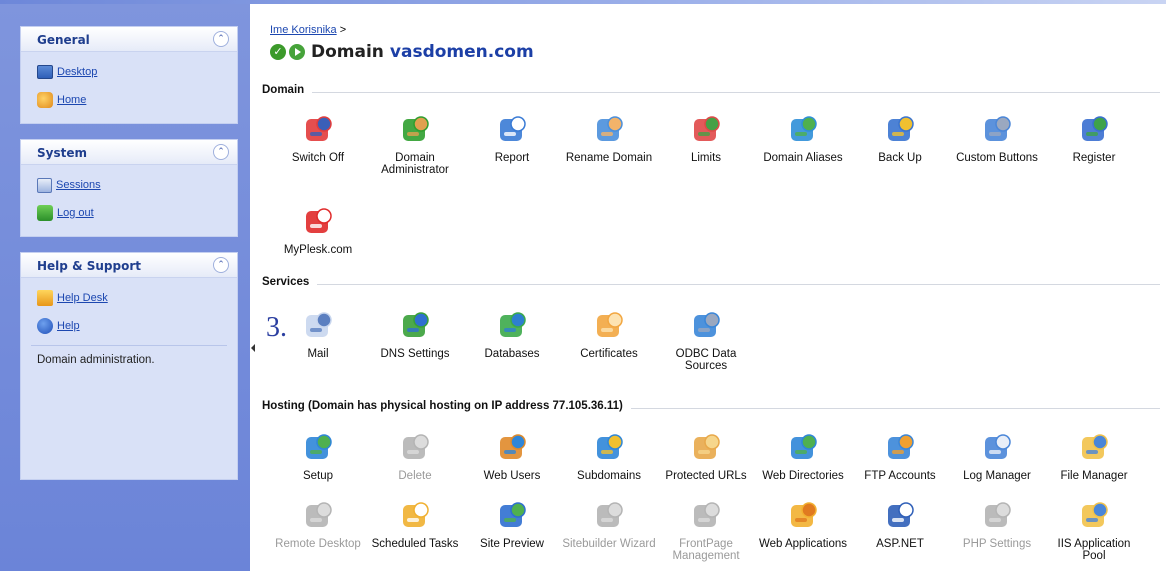 Image resolution: width=1166 pixels, height=571 pixels. I want to click on log-manager-icon, so click(997, 448).